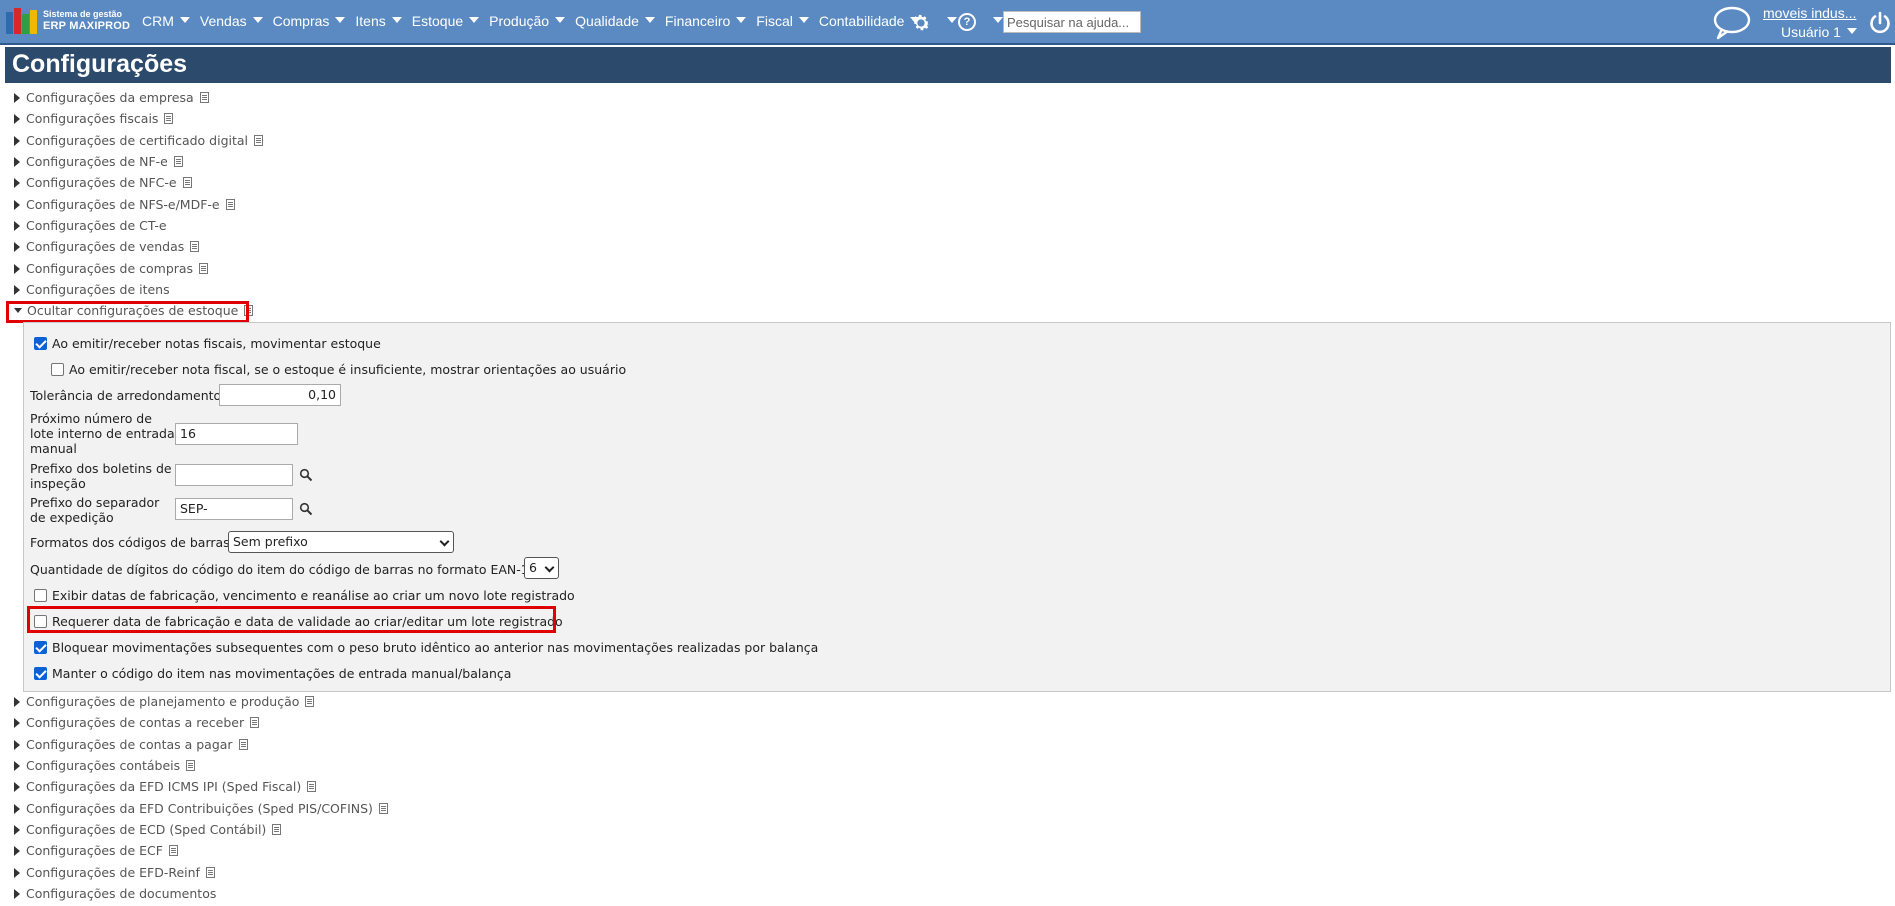 This screenshot has height=906, width=1895. What do you see at coordinates (1880, 23) in the screenshot?
I see `power-icon` at bounding box center [1880, 23].